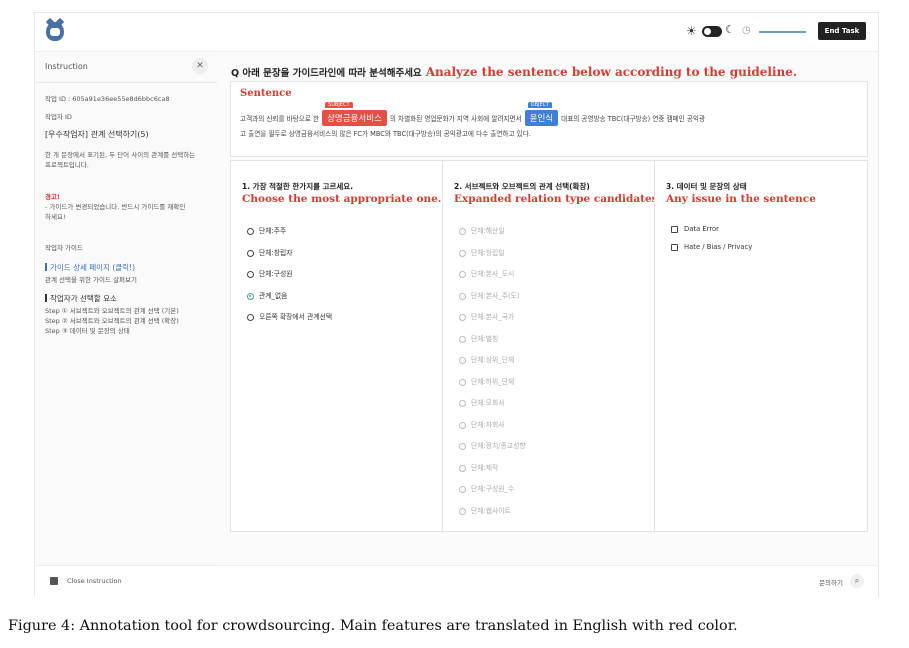  I want to click on object-tag: OBJECT, so click(540, 105).